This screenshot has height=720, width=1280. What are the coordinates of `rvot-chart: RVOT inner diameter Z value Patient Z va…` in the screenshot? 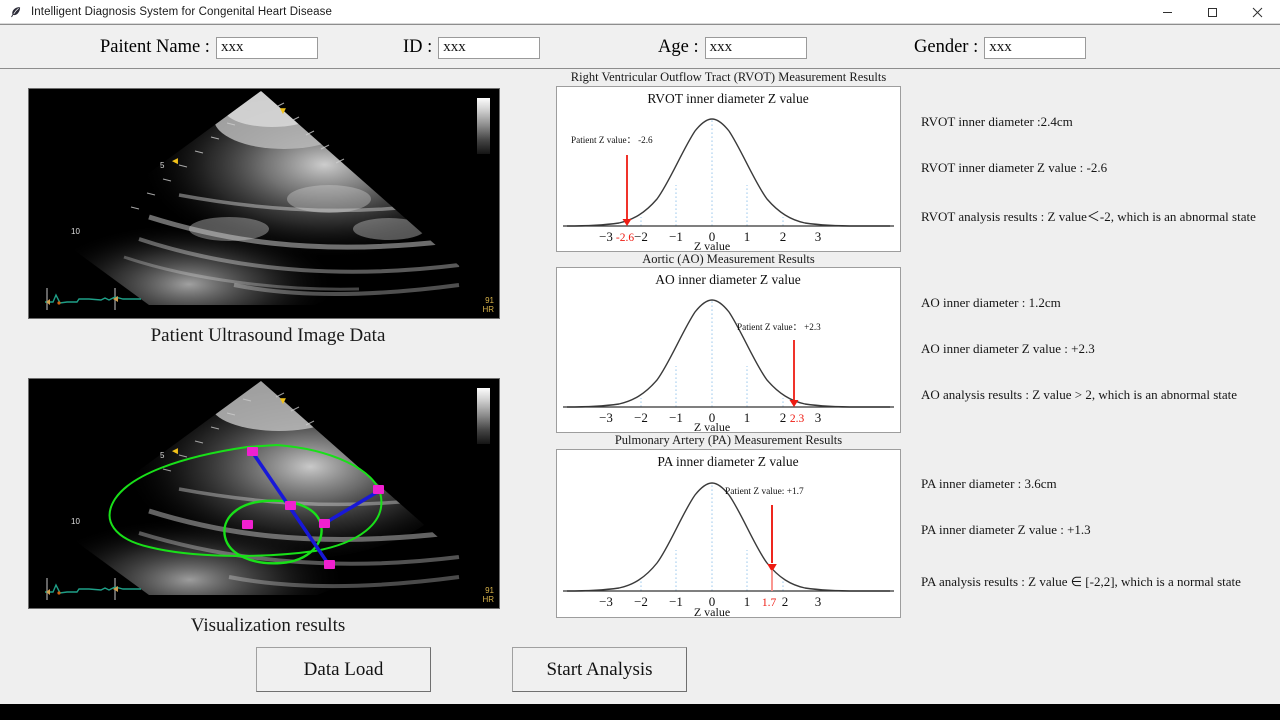 It's located at (728, 169).